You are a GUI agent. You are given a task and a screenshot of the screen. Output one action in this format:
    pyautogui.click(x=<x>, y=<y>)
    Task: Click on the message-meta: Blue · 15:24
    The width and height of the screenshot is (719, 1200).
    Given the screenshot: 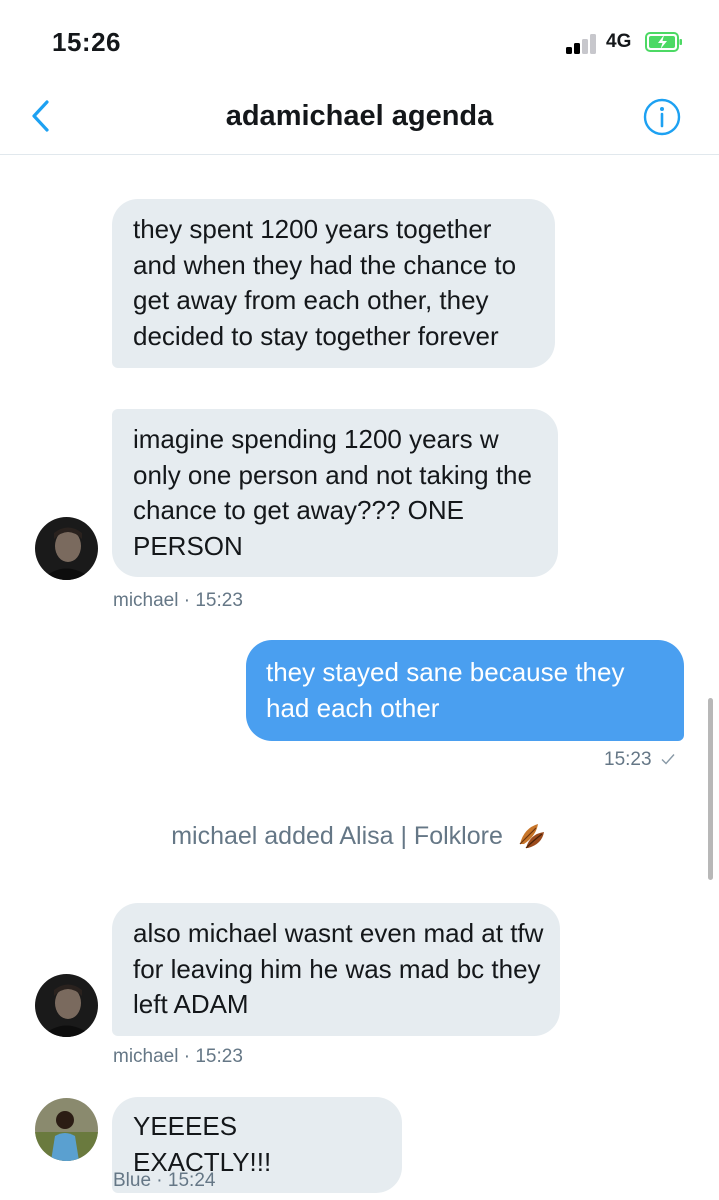 What is the action you would take?
    pyautogui.click(x=164, y=1180)
    